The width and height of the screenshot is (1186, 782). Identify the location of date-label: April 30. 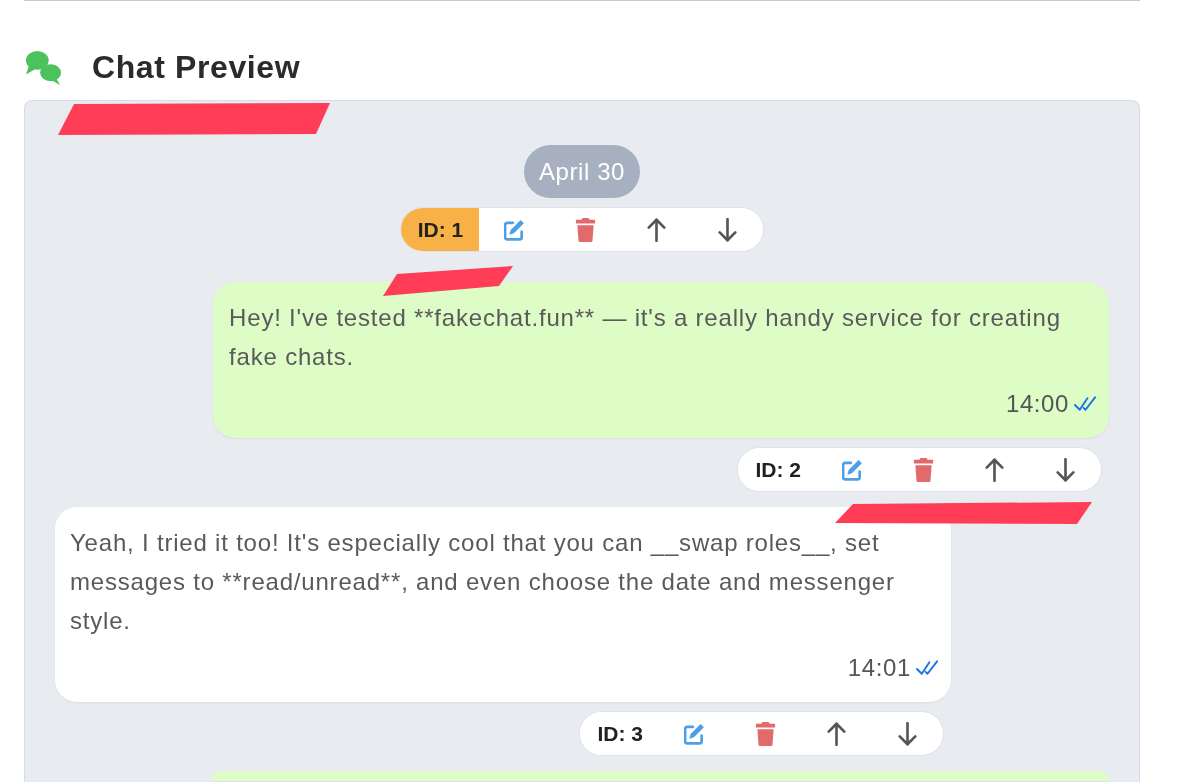
(582, 171).